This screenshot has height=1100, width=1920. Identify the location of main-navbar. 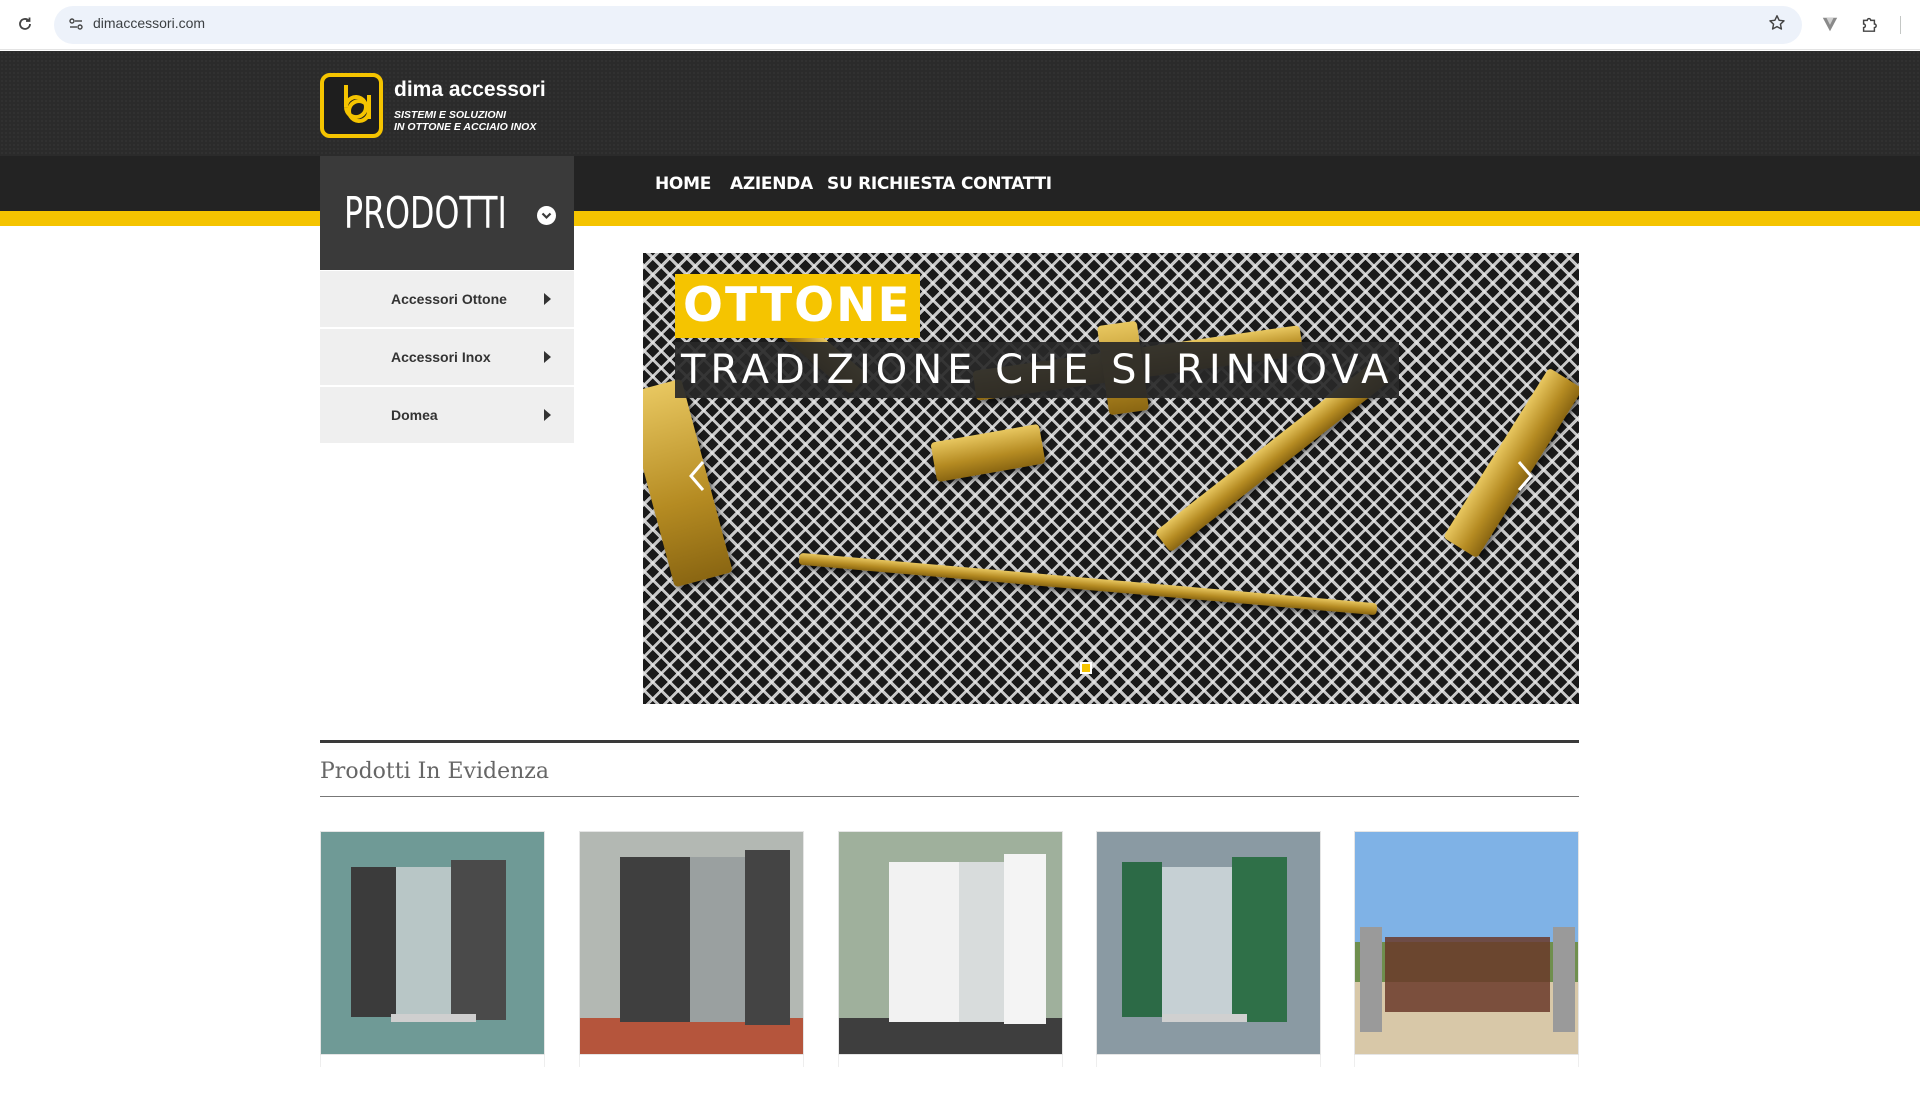
(960, 183).